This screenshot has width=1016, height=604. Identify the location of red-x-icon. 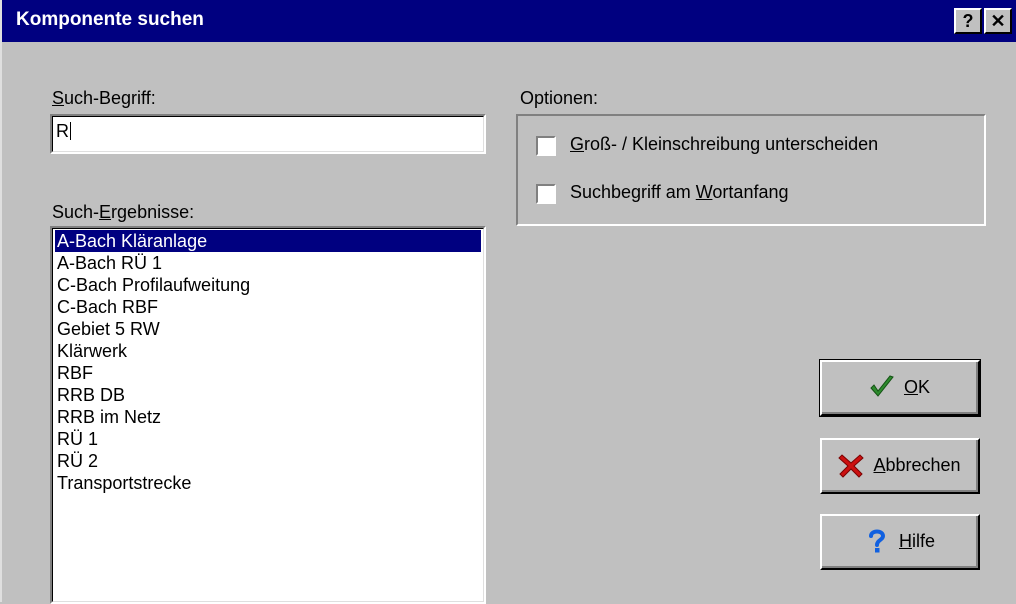
(851, 466).